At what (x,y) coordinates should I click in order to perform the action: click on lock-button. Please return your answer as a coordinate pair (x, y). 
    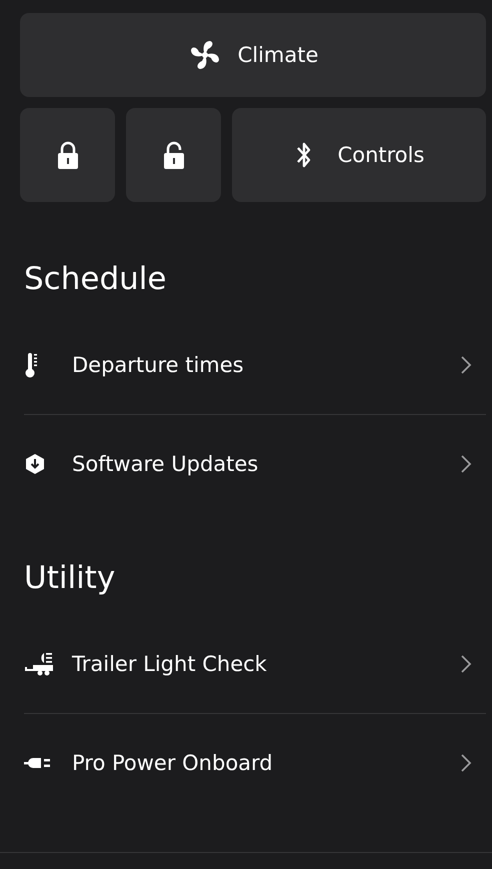
    Looking at the image, I should click on (67, 155).